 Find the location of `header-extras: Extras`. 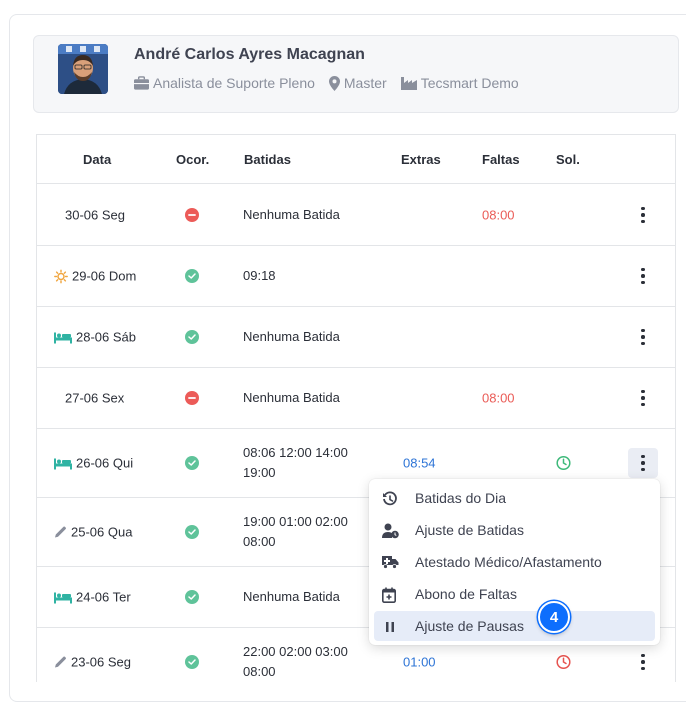

header-extras: Extras is located at coordinates (421, 159).